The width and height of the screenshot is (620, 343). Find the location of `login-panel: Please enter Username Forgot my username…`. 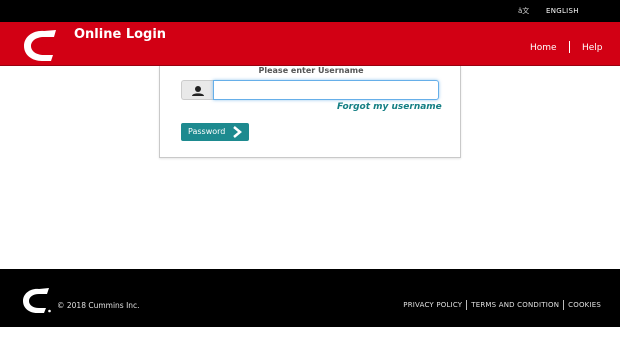

login-panel: Please enter Username Forgot my username… is located at coordinates (310, 112).